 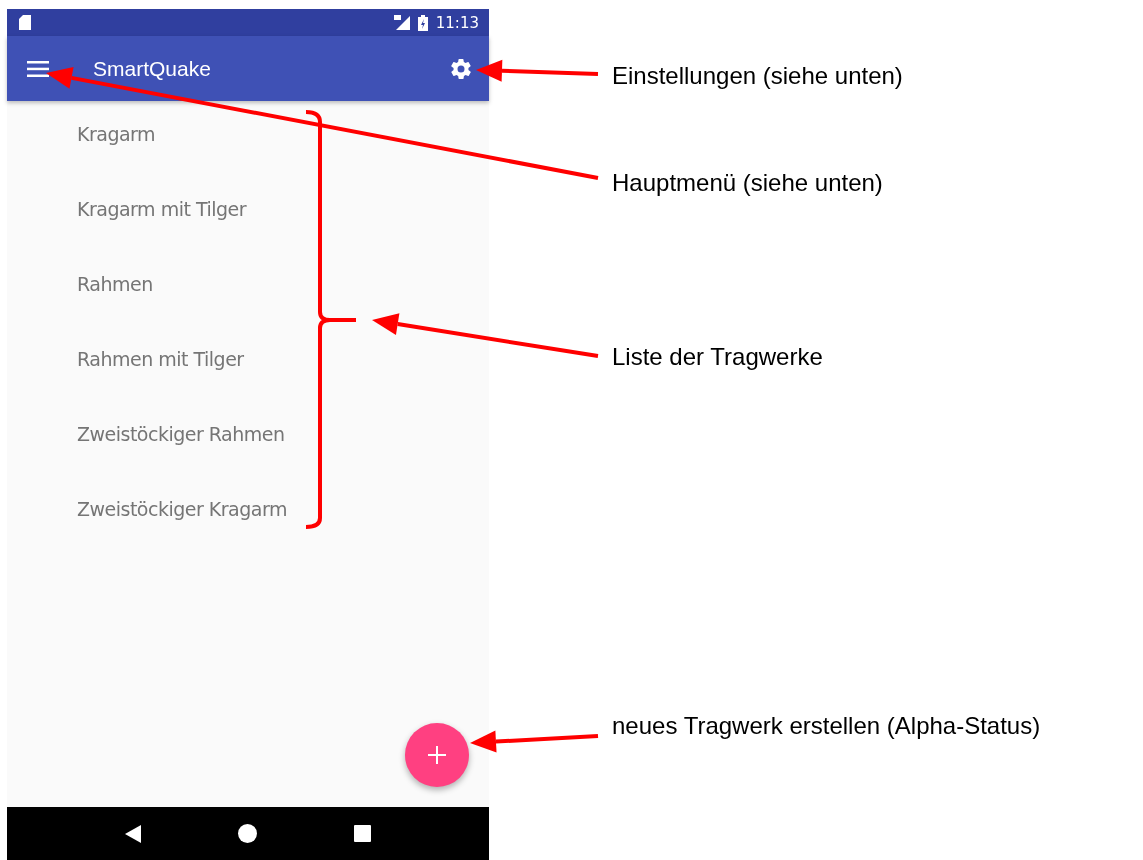 I want to click on annotation-label: neues Tragwerk erstellen (Alpha-Status), so click(x=826, y=726).